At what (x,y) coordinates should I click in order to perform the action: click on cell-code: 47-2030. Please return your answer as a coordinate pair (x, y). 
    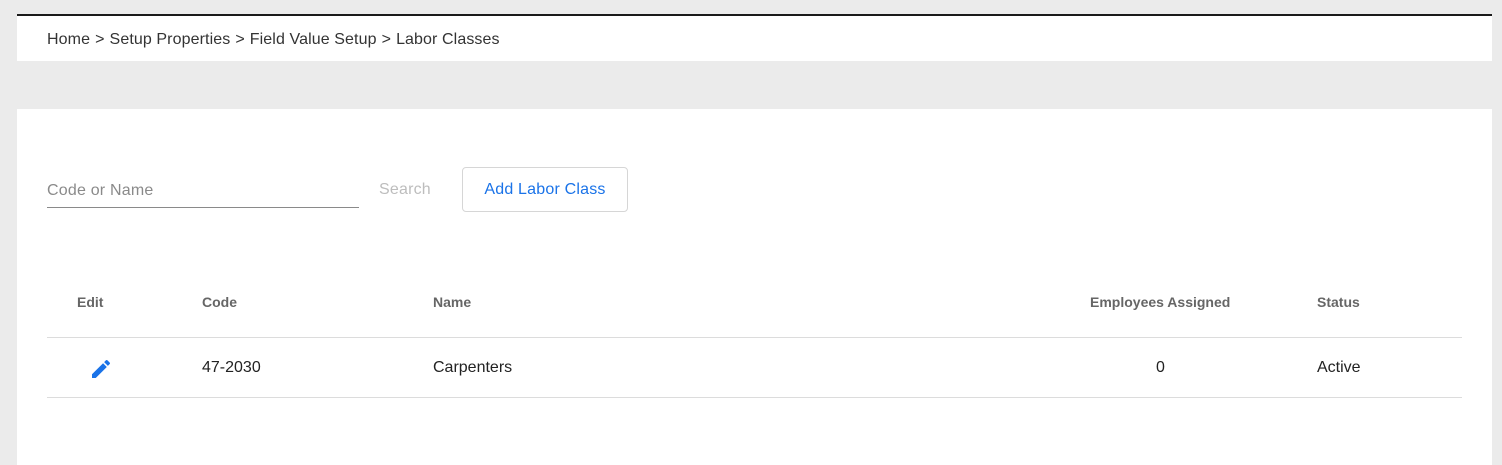
    Looking at the image, I should click on (231, 367).